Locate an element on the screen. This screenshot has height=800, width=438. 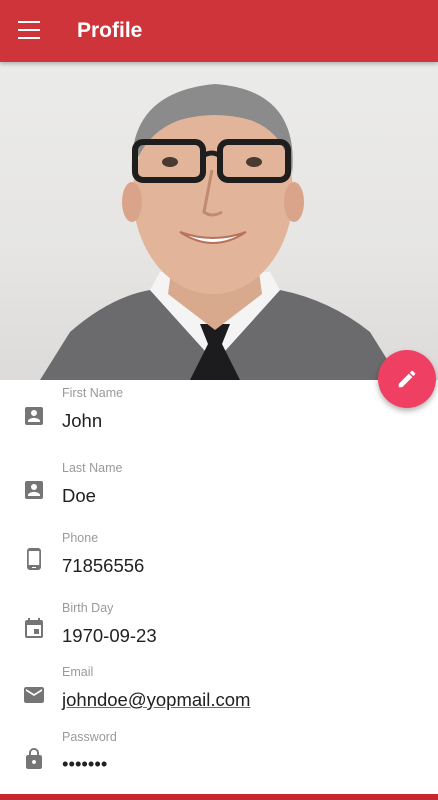
field-phone: Phone 71856556 is located at coordinates (219, 560).